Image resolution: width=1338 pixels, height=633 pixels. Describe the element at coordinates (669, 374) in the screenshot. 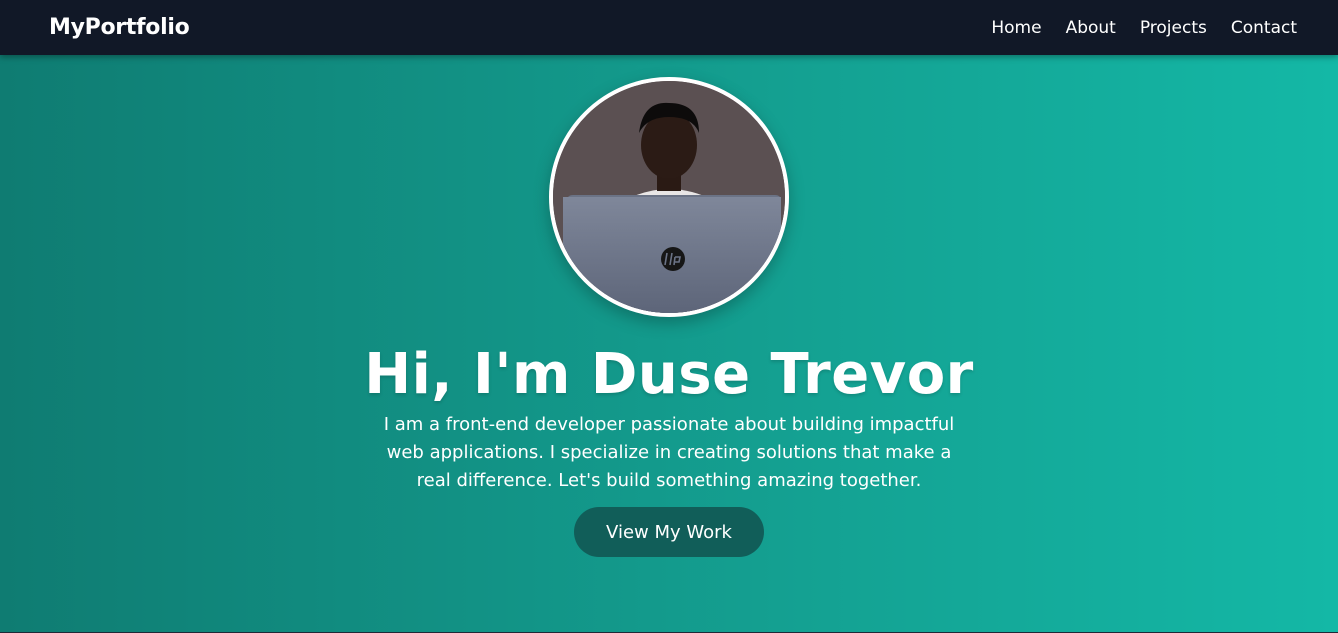

I see `hero-title: Hi, I'm Duse Trevor` at that location.